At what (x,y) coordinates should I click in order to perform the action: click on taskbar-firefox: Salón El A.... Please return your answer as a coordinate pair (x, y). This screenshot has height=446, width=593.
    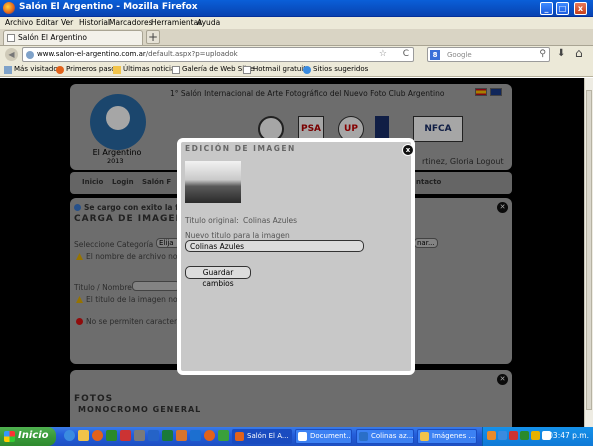
    Looking at the image, I should click on (262, 436).